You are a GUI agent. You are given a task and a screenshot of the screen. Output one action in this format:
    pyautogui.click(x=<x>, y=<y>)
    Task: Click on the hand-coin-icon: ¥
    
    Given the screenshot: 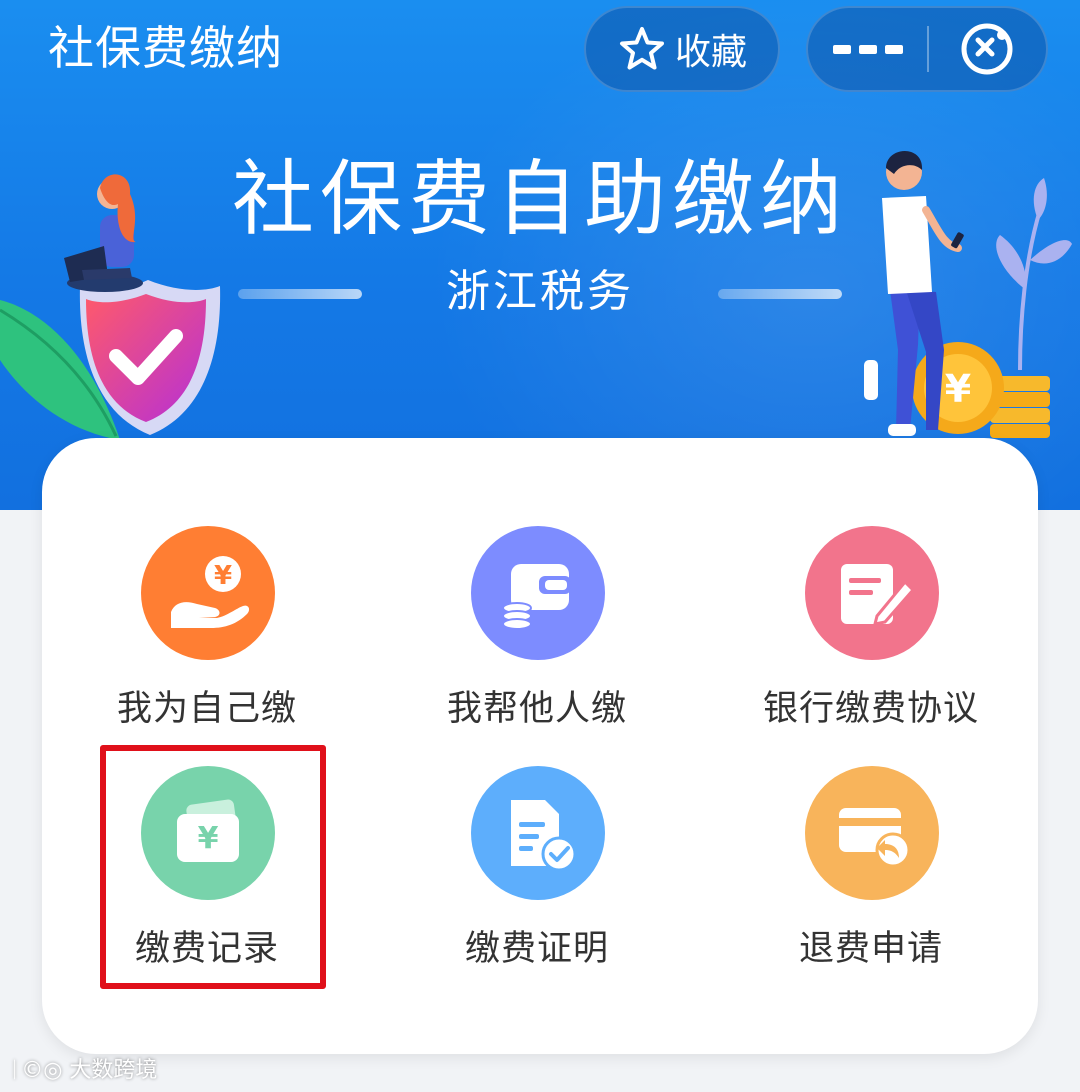 What is the action you would take?
    pyautogui.click(x=208, y=593)
    